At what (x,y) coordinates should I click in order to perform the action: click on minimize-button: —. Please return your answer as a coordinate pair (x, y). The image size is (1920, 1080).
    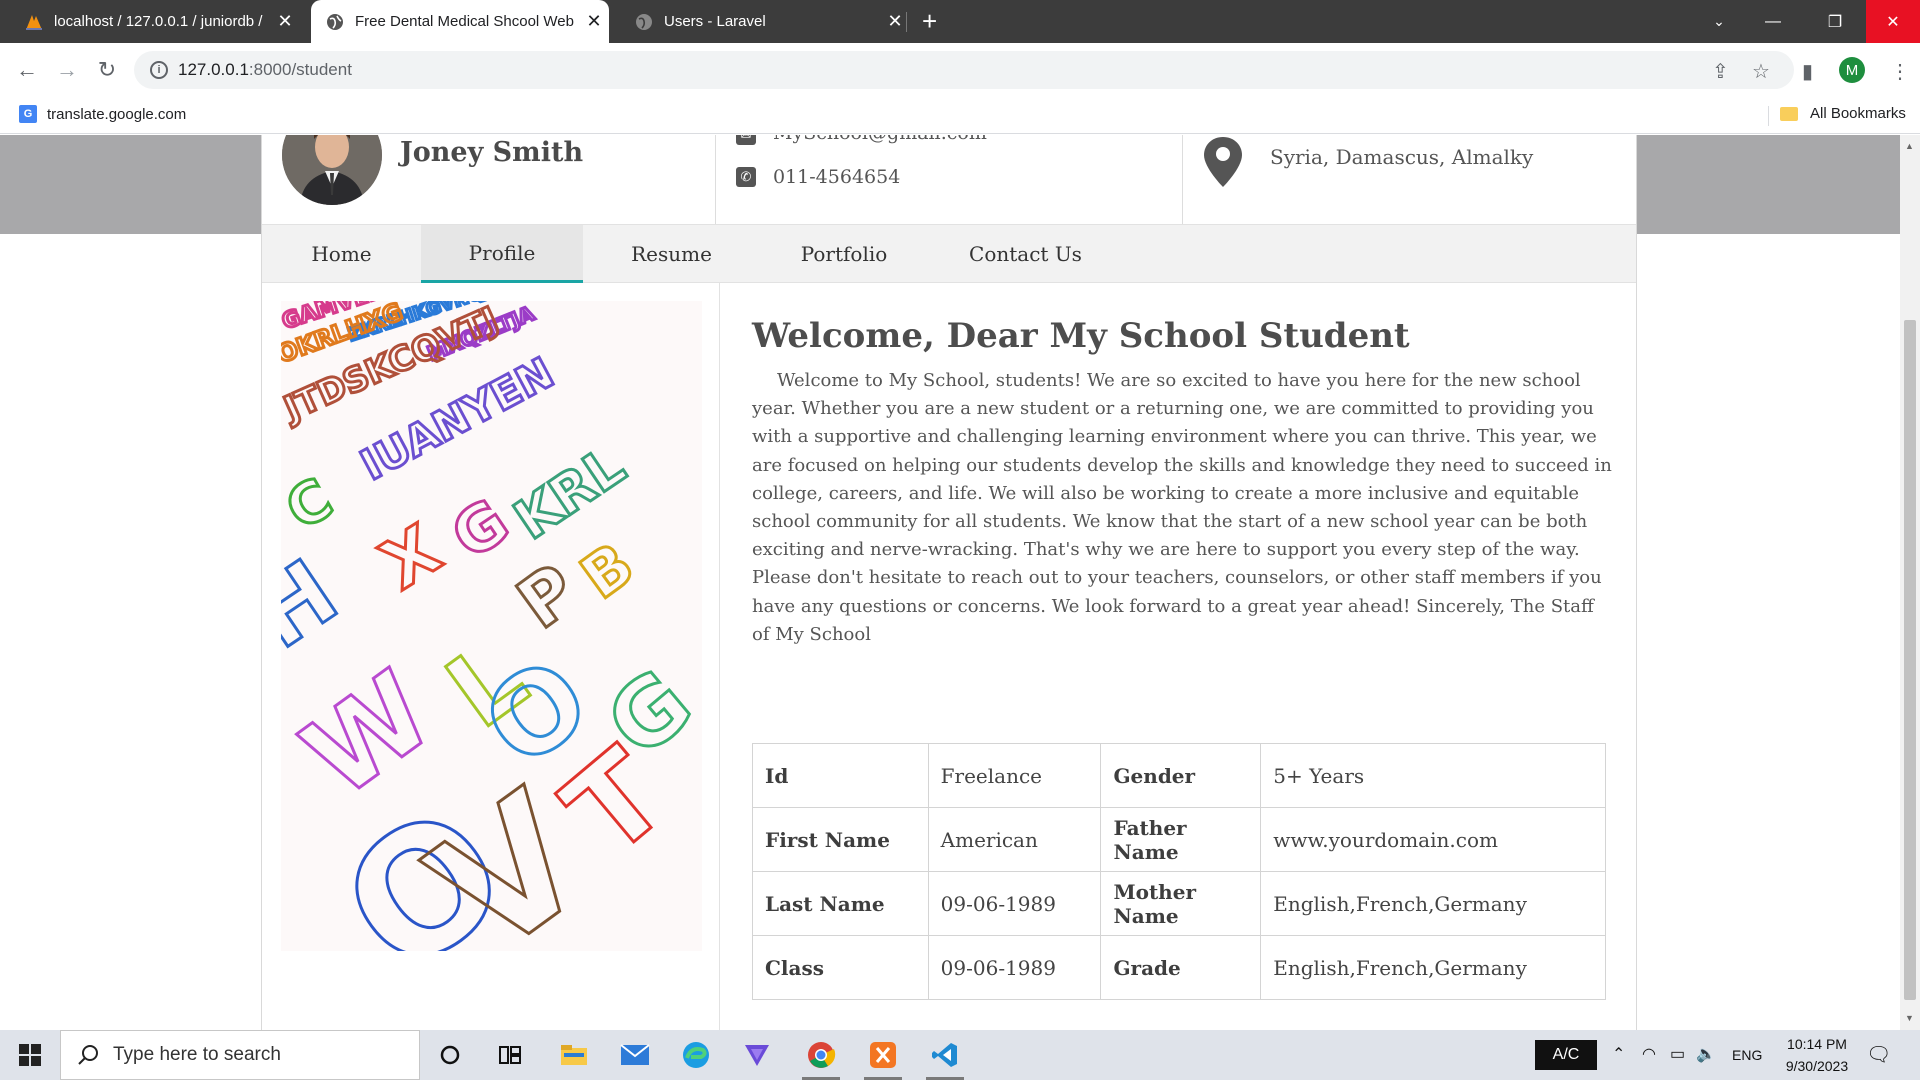
    Looking at the image, I should click on (1773, 21).